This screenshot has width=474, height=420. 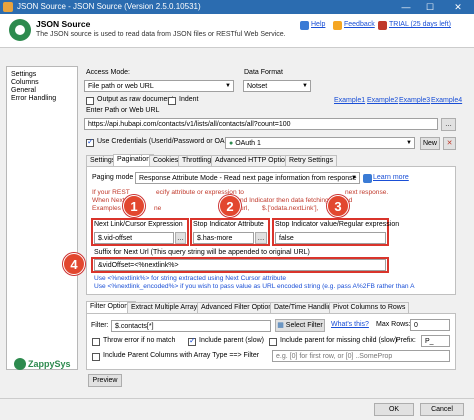 I want to click on indent-checkbox, so click(x=172, y=101).